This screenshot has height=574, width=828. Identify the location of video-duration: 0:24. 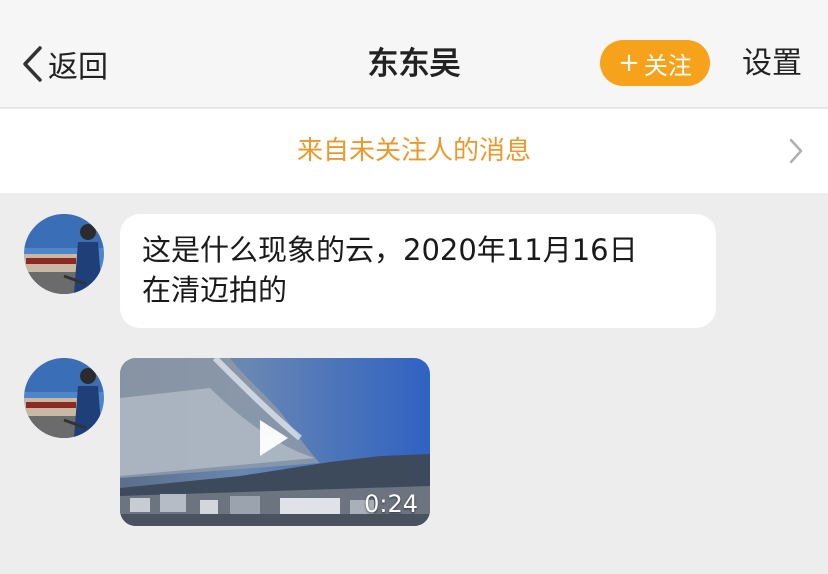
(391, 504).